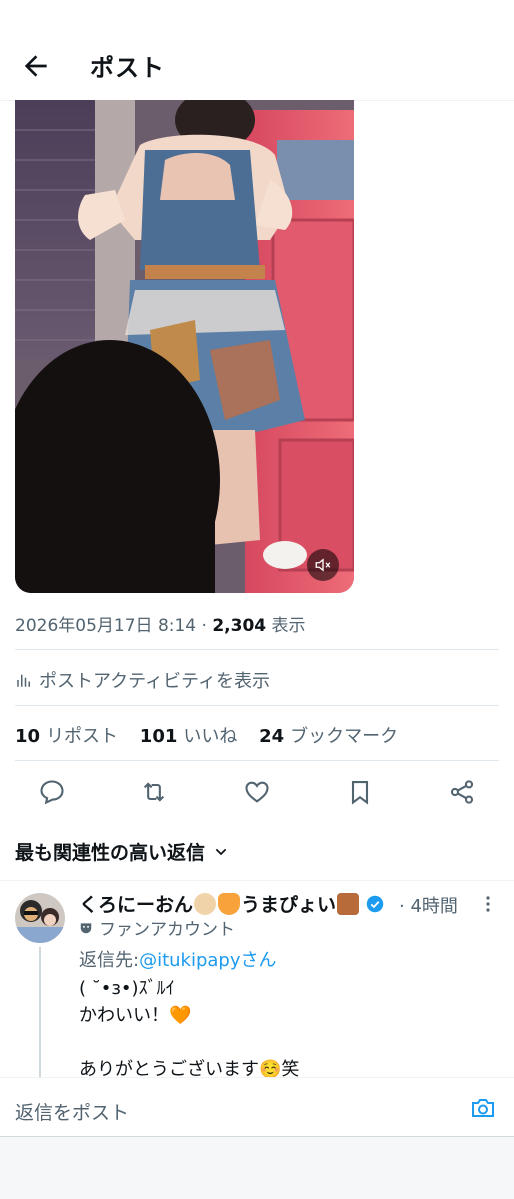 This screenshot has width=514, height=1199. What do you see at coordinates (257, 1107) in the screenshot?
I see `reply-composer: 返信をポスト` at bounding box center [257, 1107].